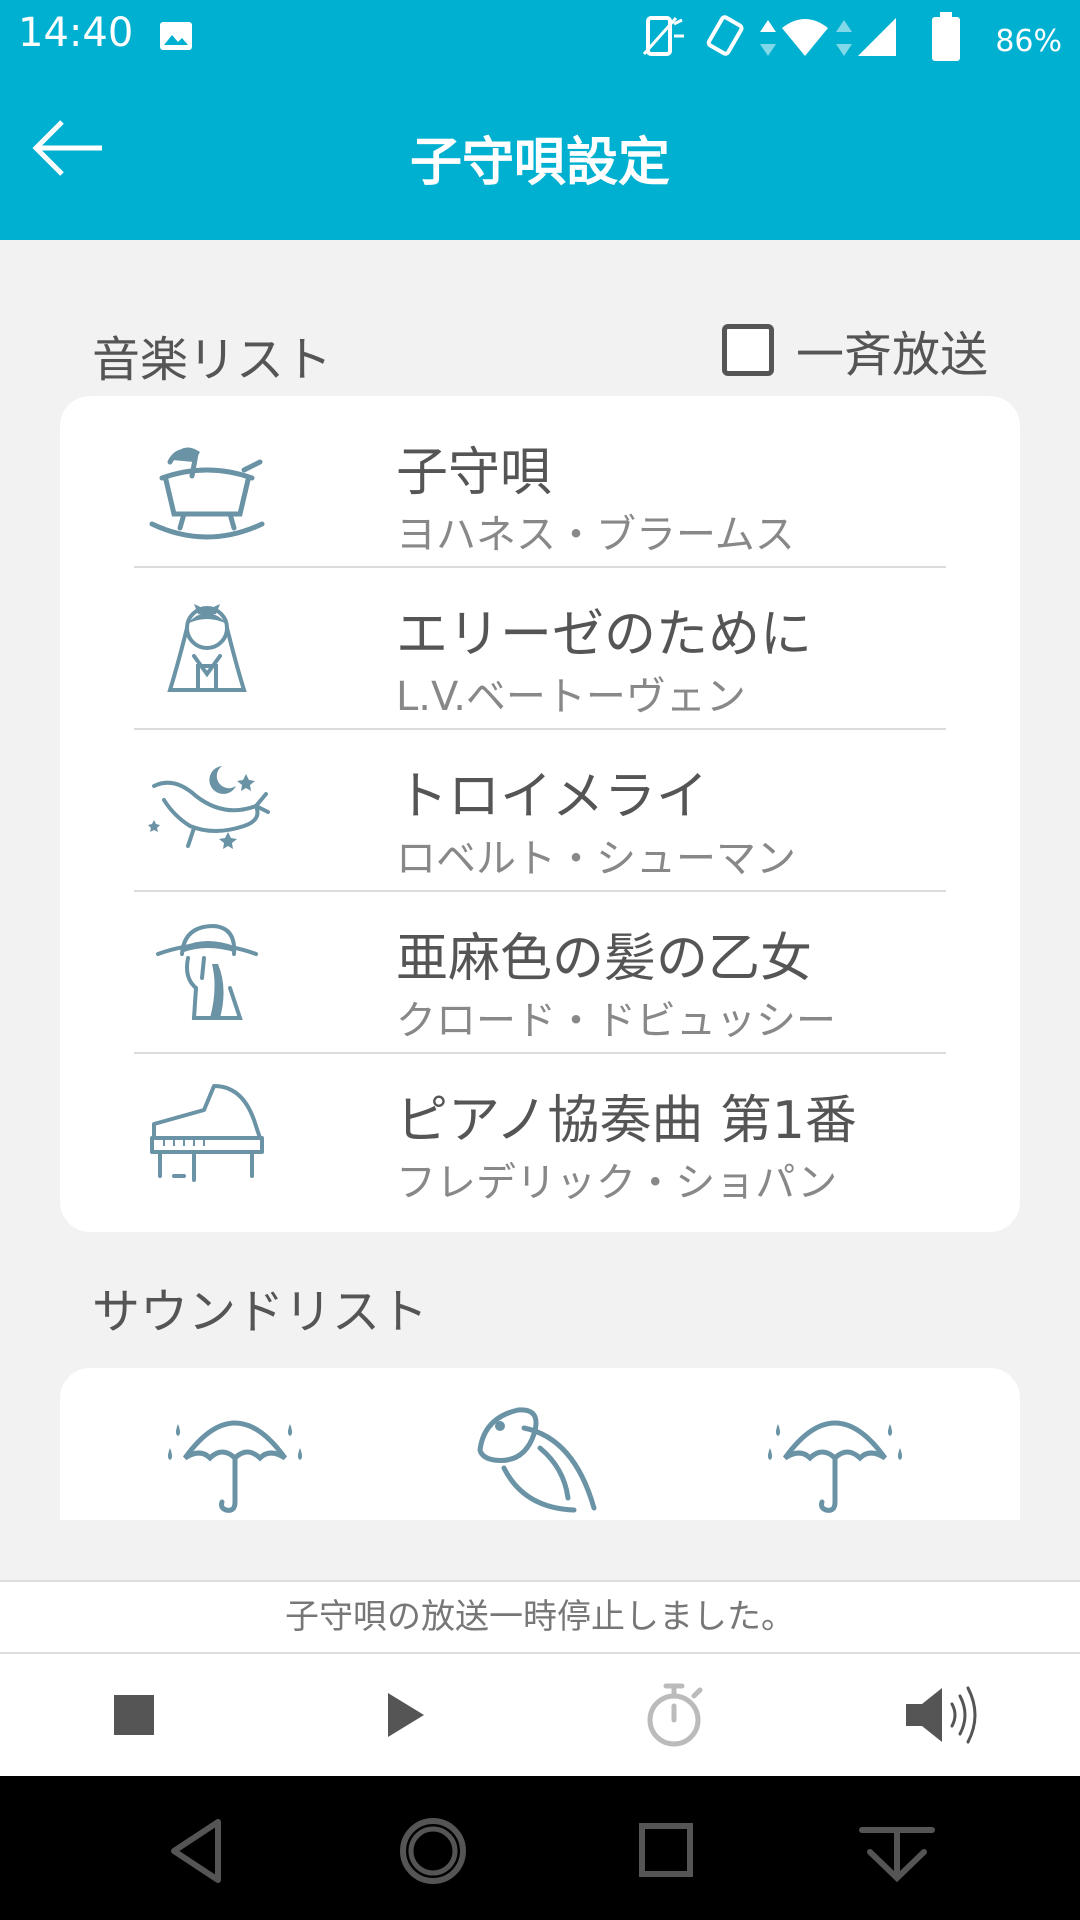 This screenshot has width=1080, height=1920. I want to click on girl-hat-icon, so click(207, 971).